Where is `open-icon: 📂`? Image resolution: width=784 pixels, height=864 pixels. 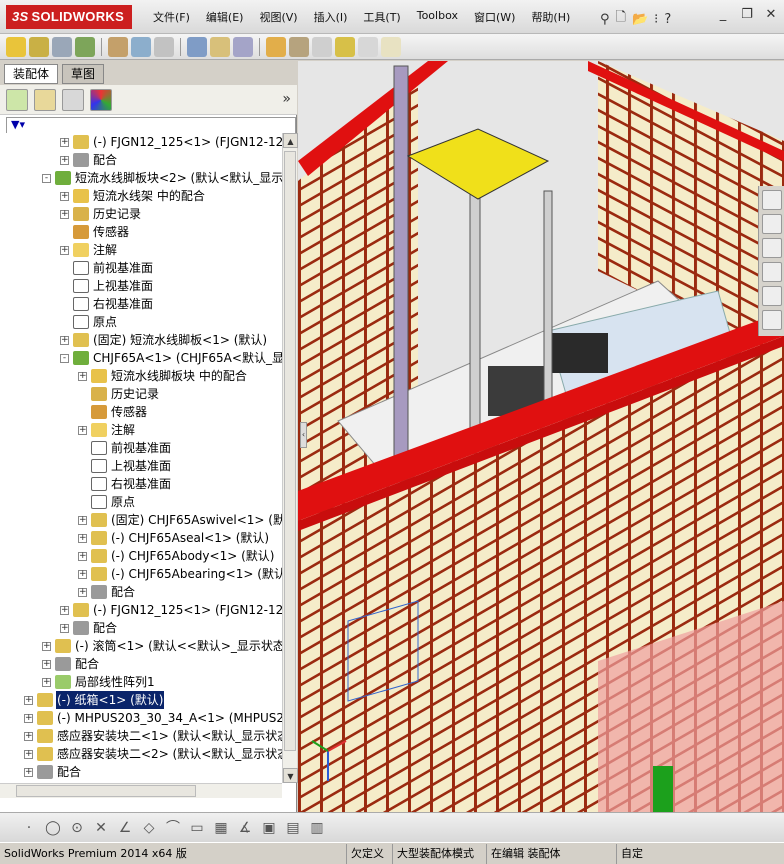
open-icon: 📂 is located at coordinates (640, 19).